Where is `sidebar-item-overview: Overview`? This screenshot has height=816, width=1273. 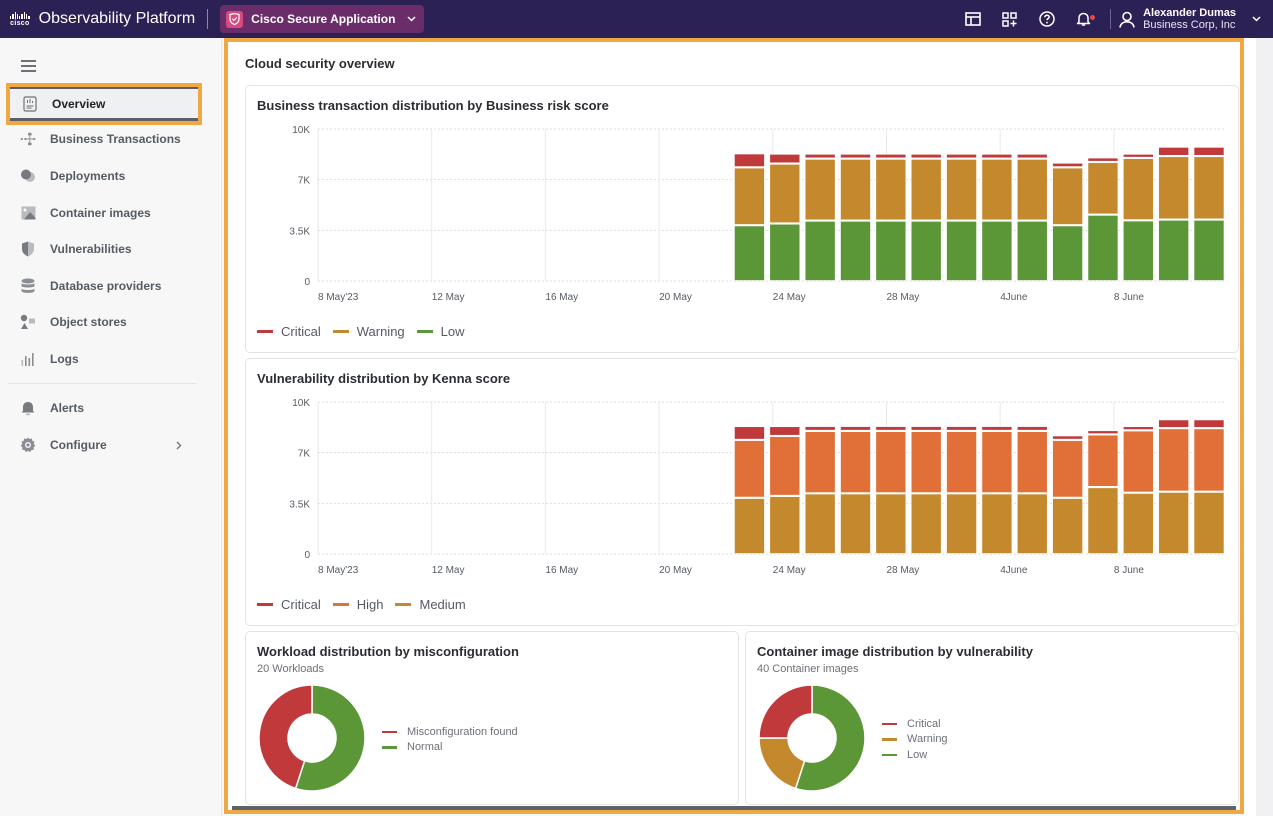
sidebar-item-overview: Overview is located at coordinates (104, 104).